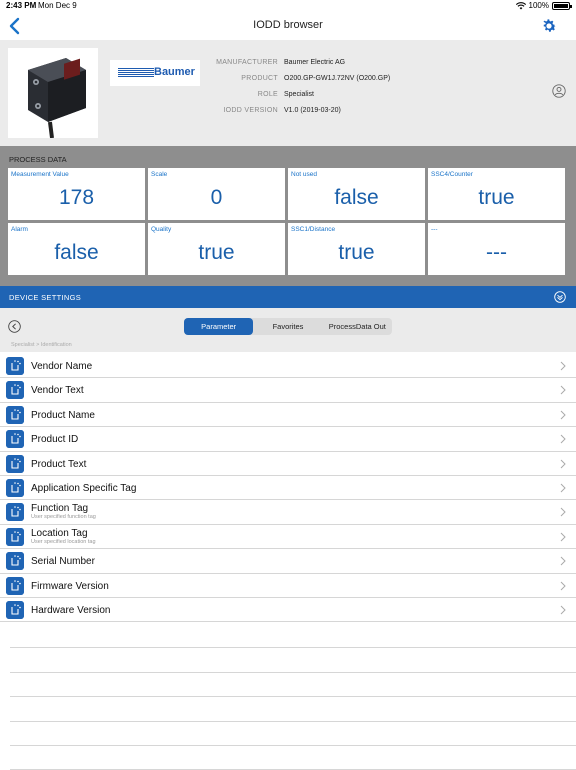 The height and width of the screenshot is (770, 576). Describe the element at coordinates (560, 297) in the screenshot. I see `collapse-chevron-icon` at that location.